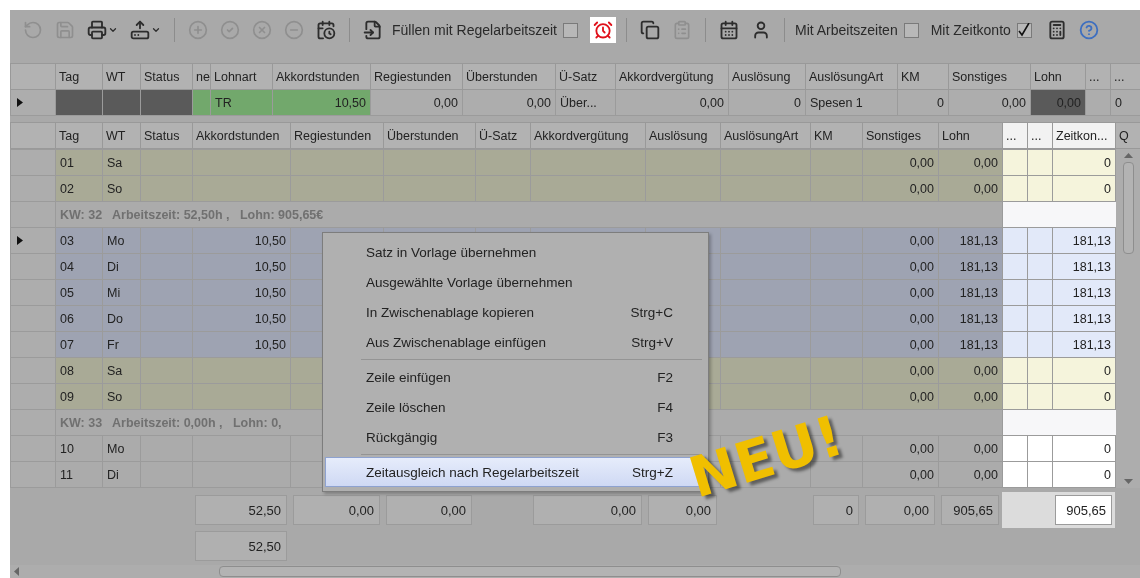 The width and height of the screenshot is (1140, 578). Describe the element at coordinates (474, 30) in the screenshot. I see `option-label: Füllen mit Regelarbeitszeit` at that location.